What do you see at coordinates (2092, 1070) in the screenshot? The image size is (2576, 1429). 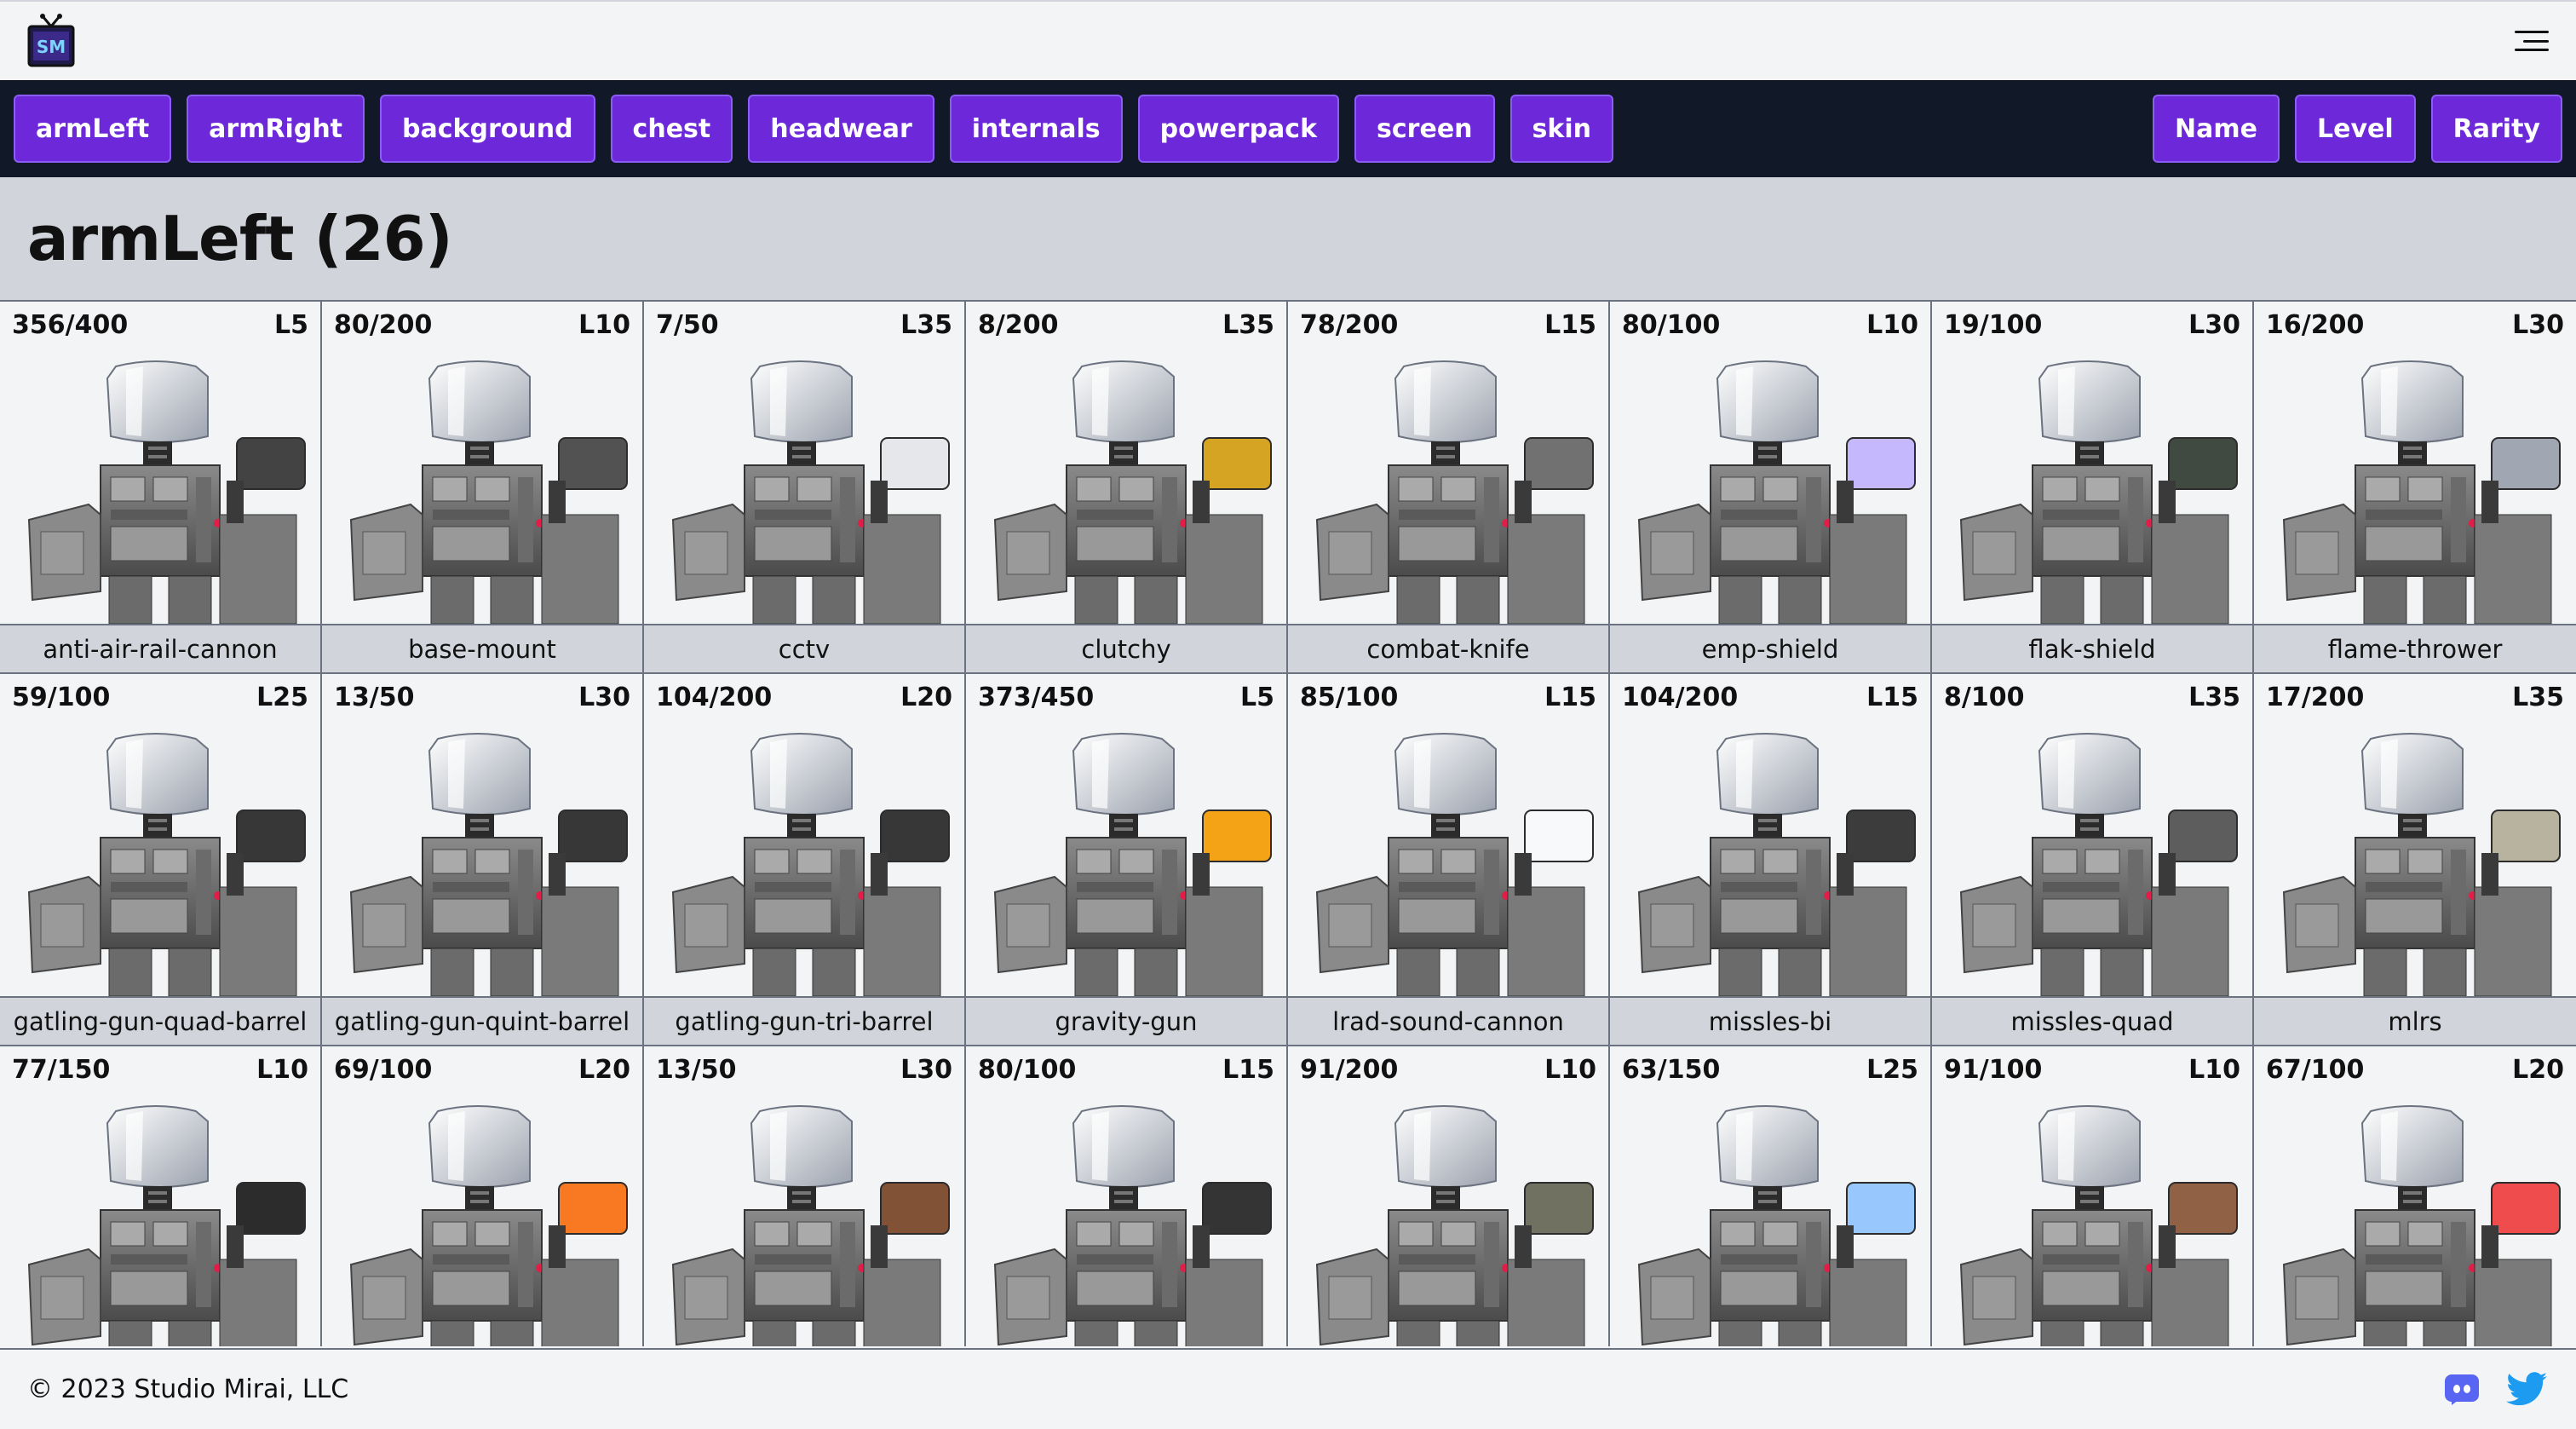 I see `item-stats: 91/100 L10` at bounding box center [2092, 1070].